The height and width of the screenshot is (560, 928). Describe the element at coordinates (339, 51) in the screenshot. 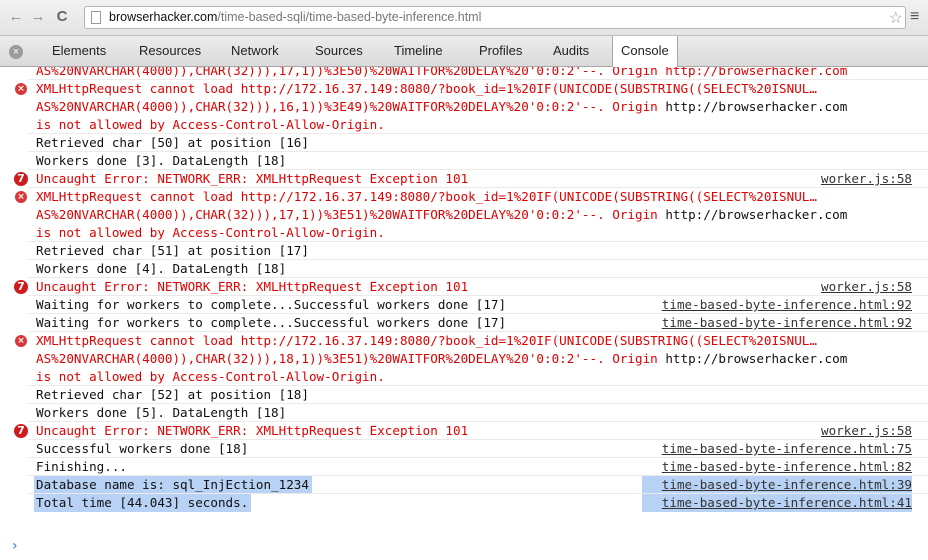

I see `tab-sources: Sources` at that location.